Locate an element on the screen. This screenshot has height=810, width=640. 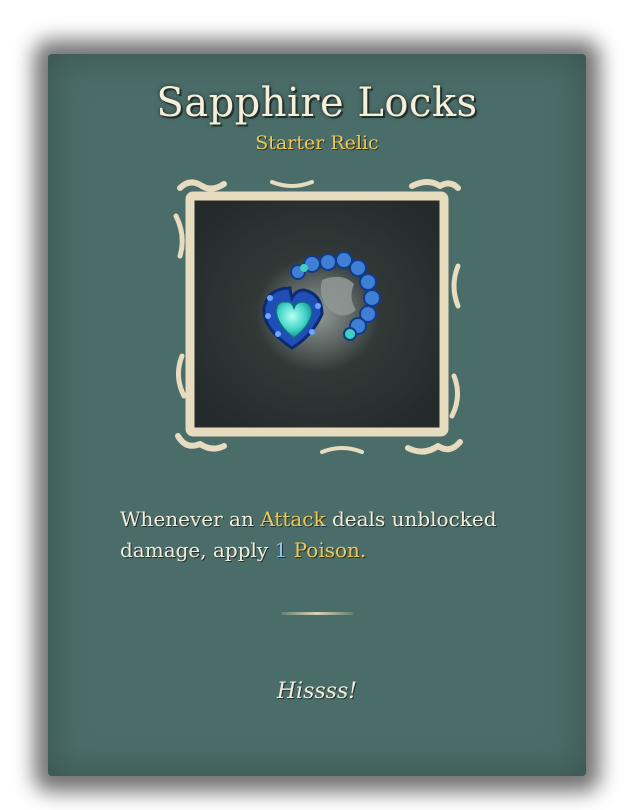
keyword-attack: Attack is located at coordinates (293, 519).